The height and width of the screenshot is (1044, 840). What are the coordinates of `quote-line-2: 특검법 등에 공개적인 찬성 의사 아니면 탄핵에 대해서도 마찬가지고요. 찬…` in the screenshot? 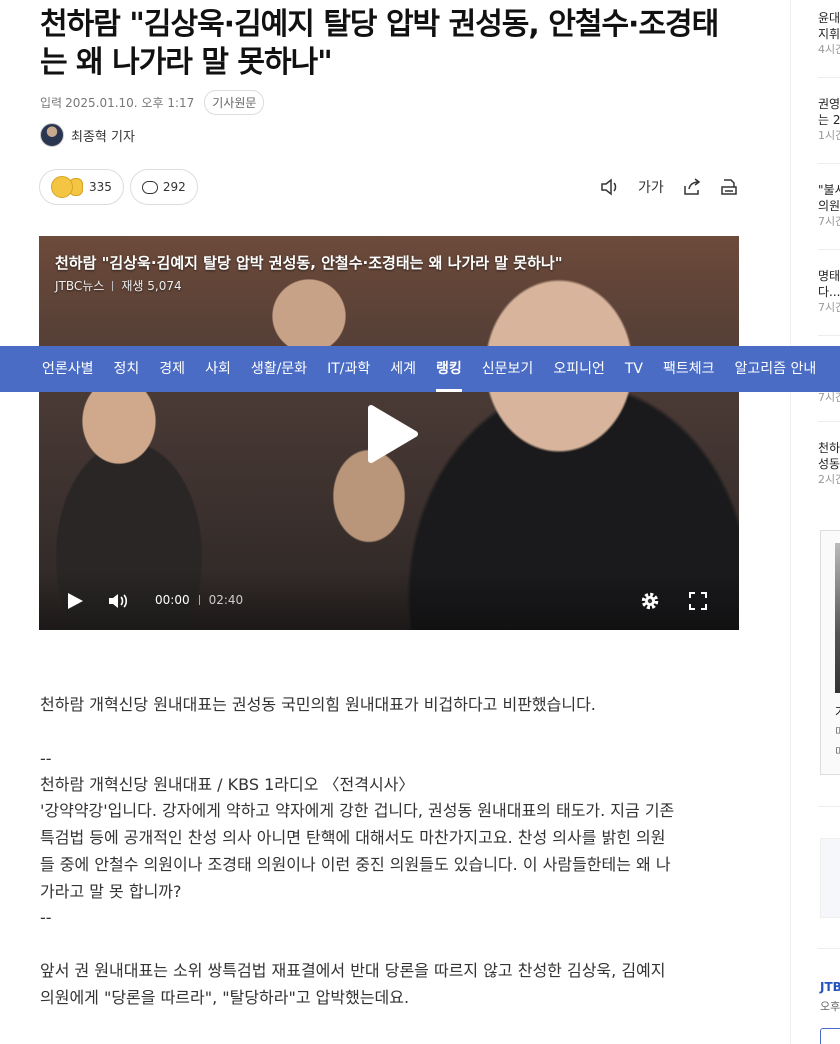 It's located at (353, 837).